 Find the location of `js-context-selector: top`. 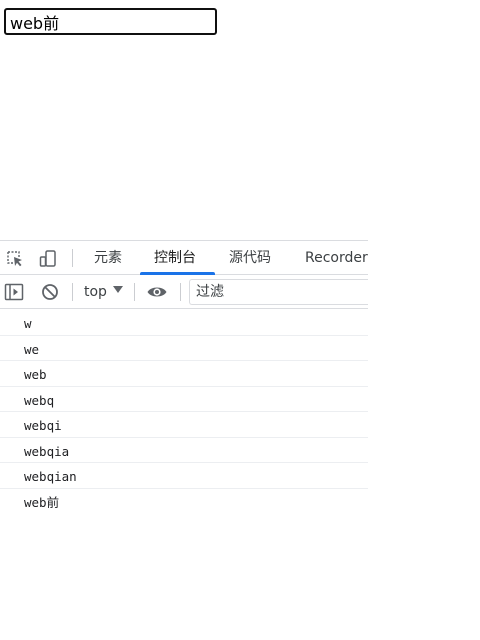

js-context-selector: top is located at coordinates (95, 292).